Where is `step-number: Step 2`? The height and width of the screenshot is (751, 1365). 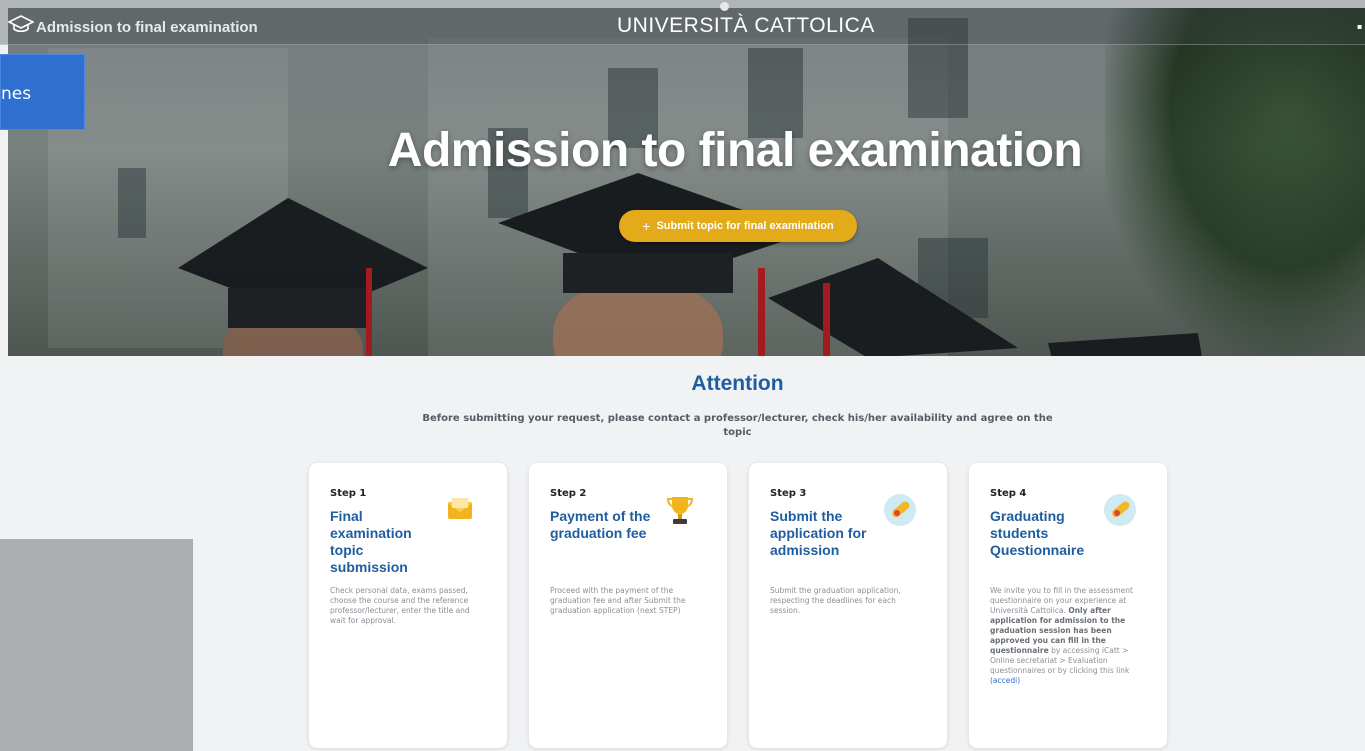
step-number: Step 2 is located at coordinates (568, 493).